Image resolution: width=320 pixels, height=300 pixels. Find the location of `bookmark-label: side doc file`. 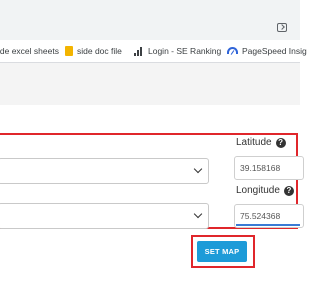

bookmark-label: side doc file is located at coordinates (99, 51).